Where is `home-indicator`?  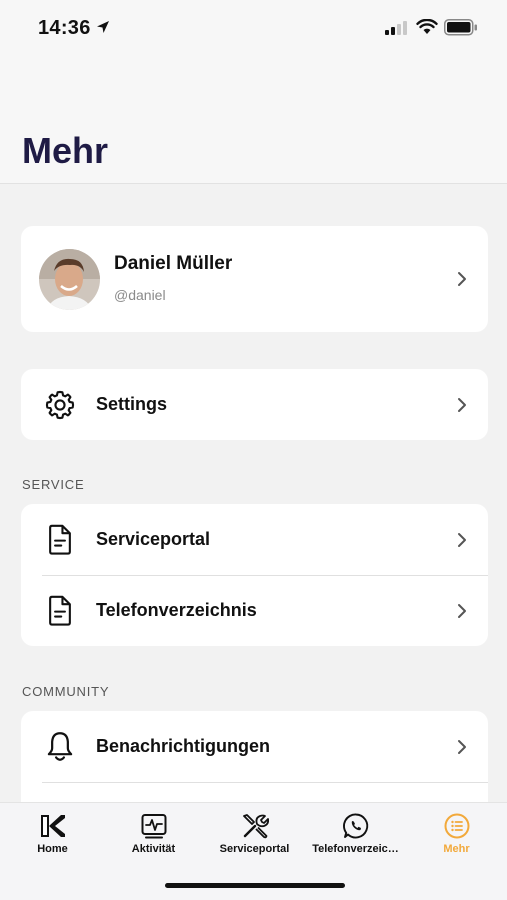
home-indicator is located at coordinates (255, 885).